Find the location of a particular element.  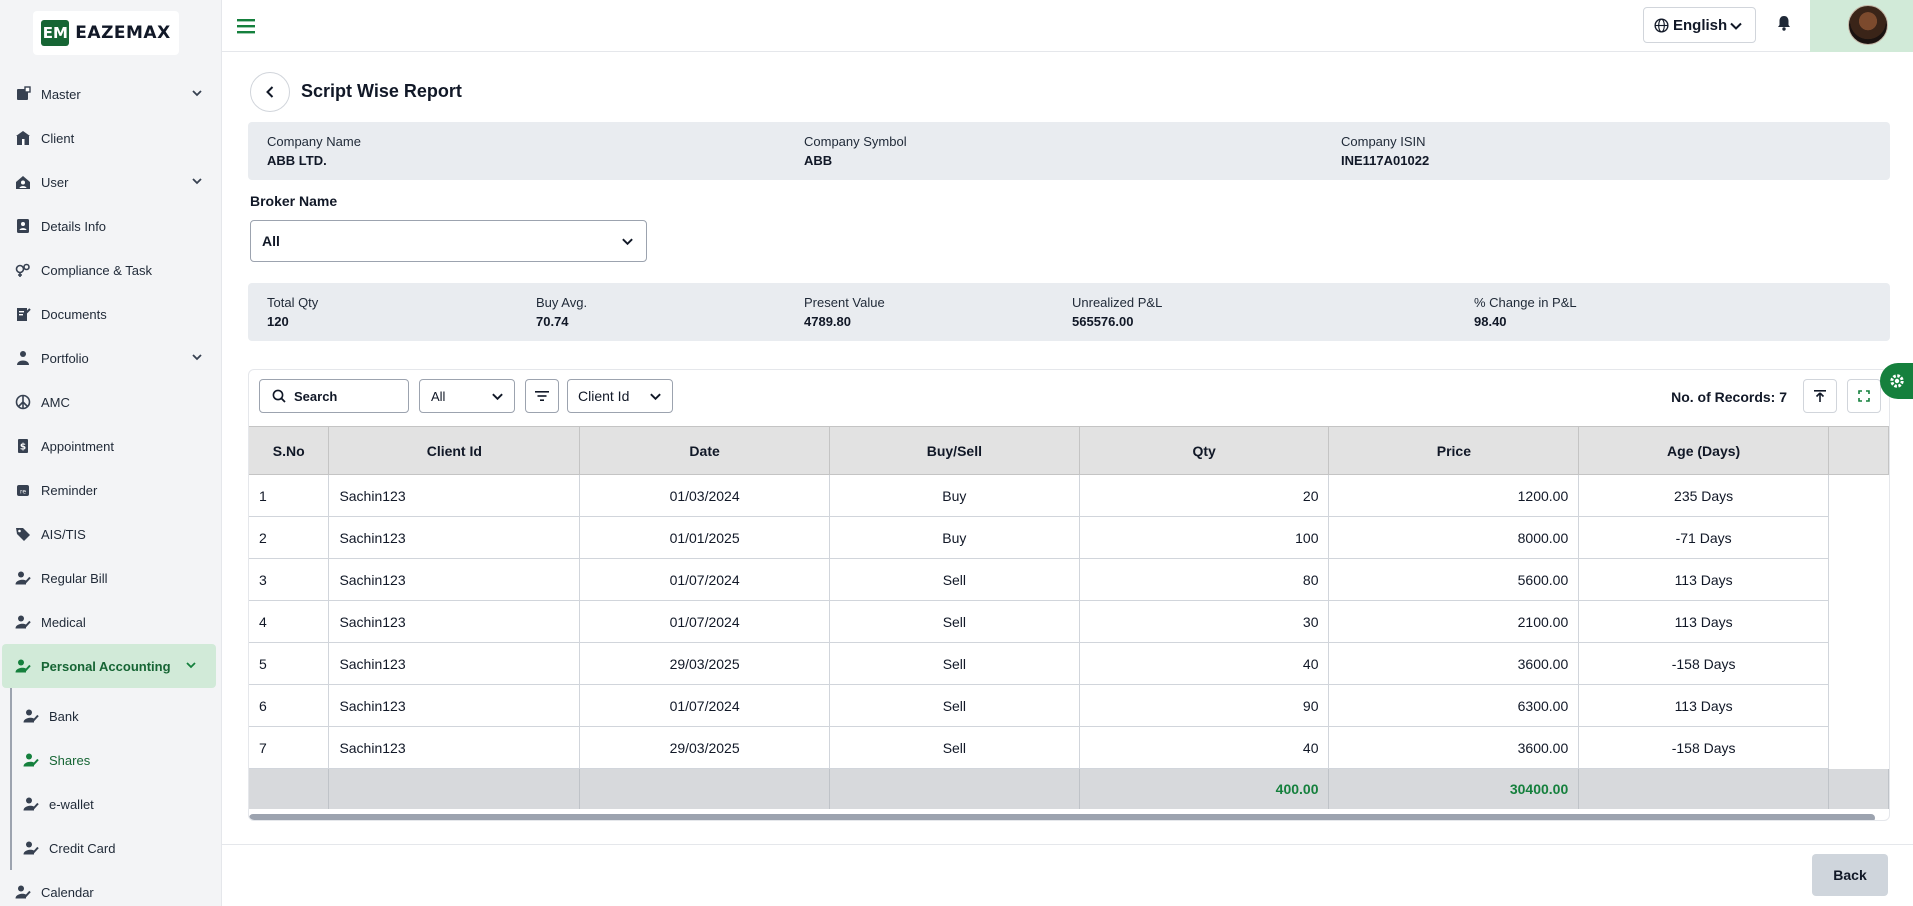

user-menu is located at coordinates (1861, 26).